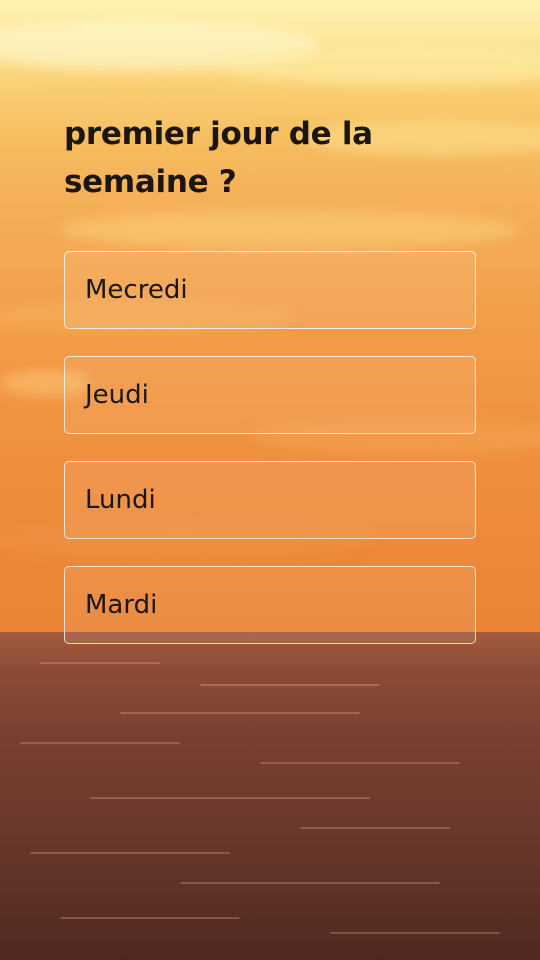 The height and width of the screenshot is (960, 540). I want to click on answer-option-label: Mardi, so click(121, 605).